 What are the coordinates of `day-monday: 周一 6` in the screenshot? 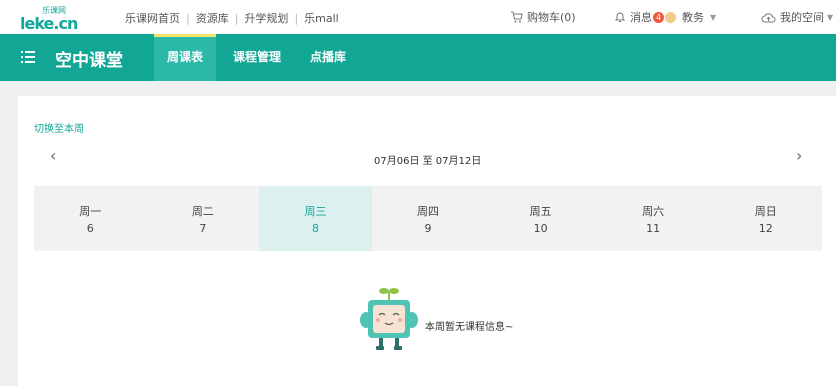 It's located at (90, 218).